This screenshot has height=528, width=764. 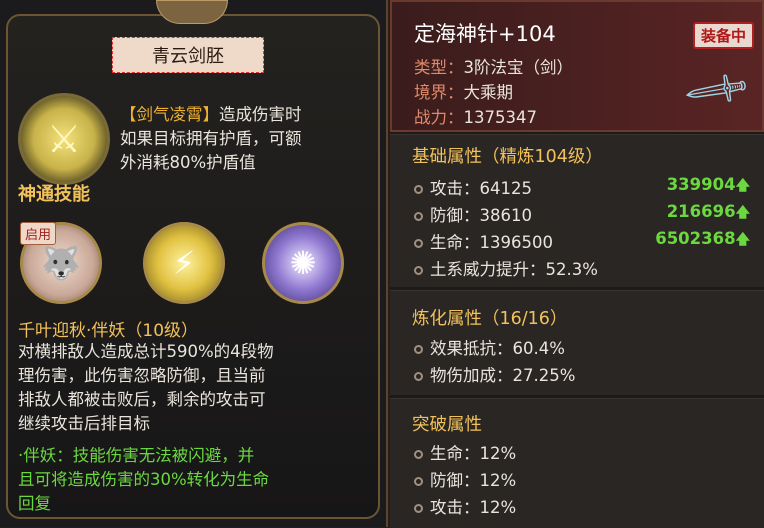 What do you see at coordinates (490, 319) in the screenshot?
I see `refine-attributes-title: 炼化属性（16/16）` at bounding box center [490, 319].